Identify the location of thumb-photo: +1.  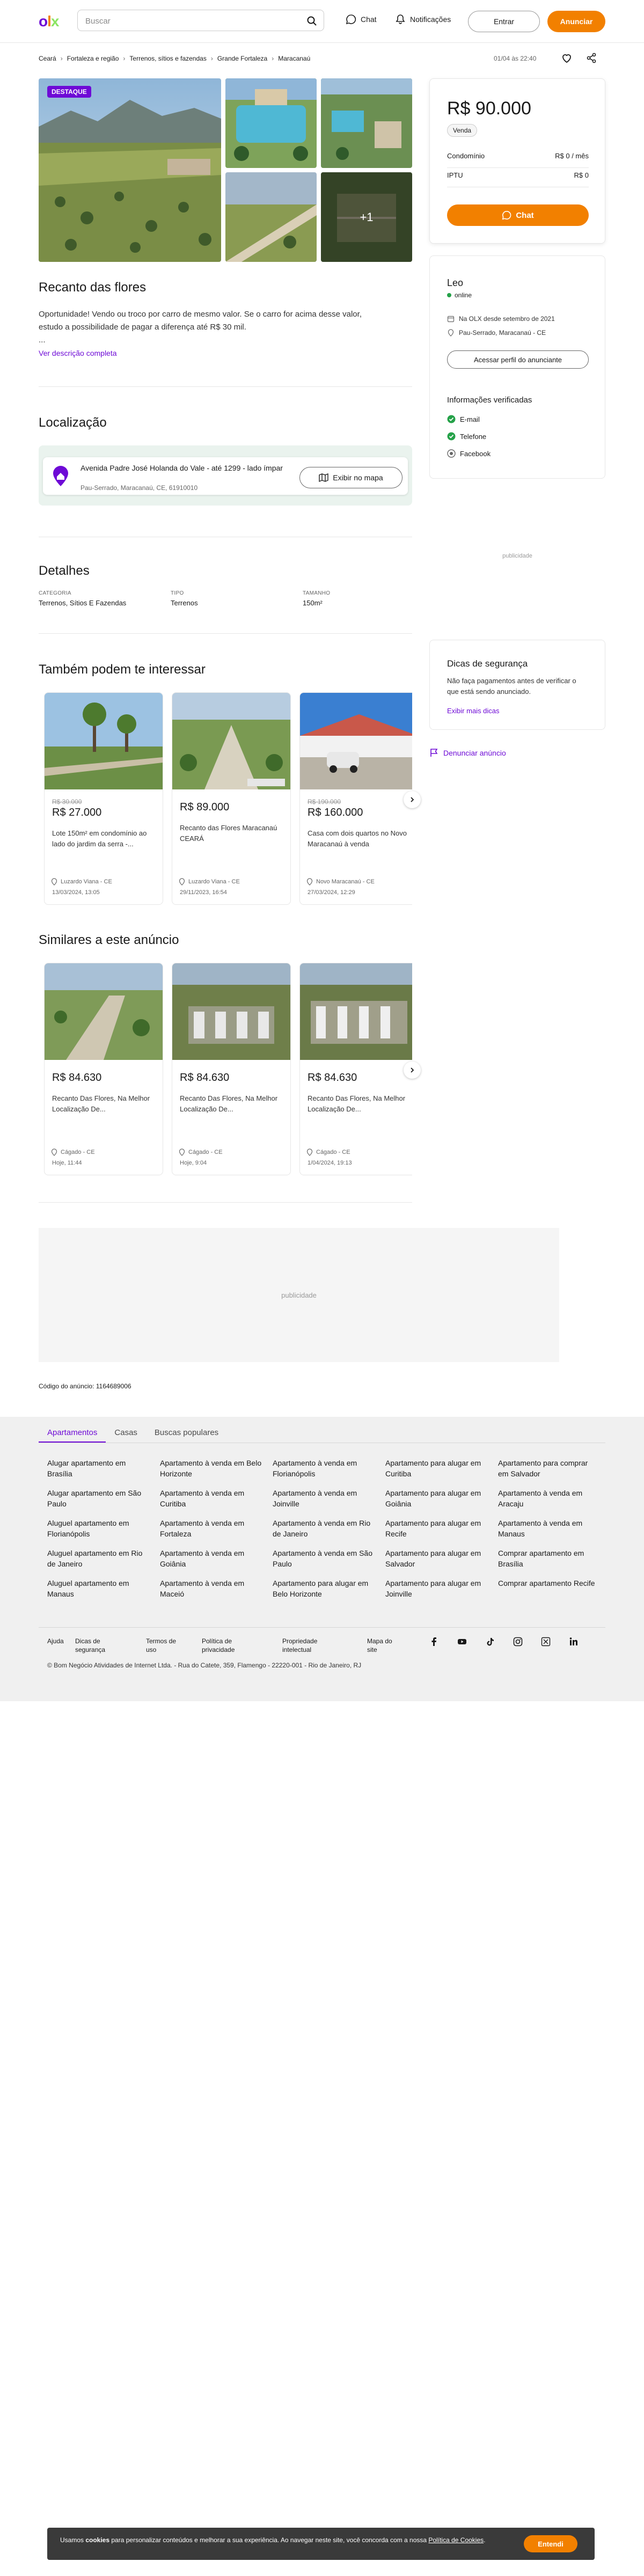
(366, 217).